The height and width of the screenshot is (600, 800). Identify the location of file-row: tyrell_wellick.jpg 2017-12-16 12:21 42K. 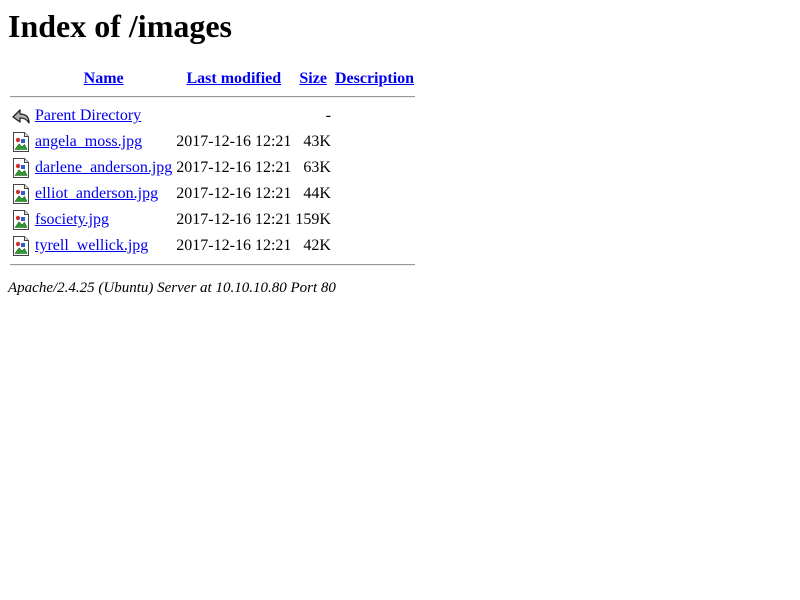
(212, 246).